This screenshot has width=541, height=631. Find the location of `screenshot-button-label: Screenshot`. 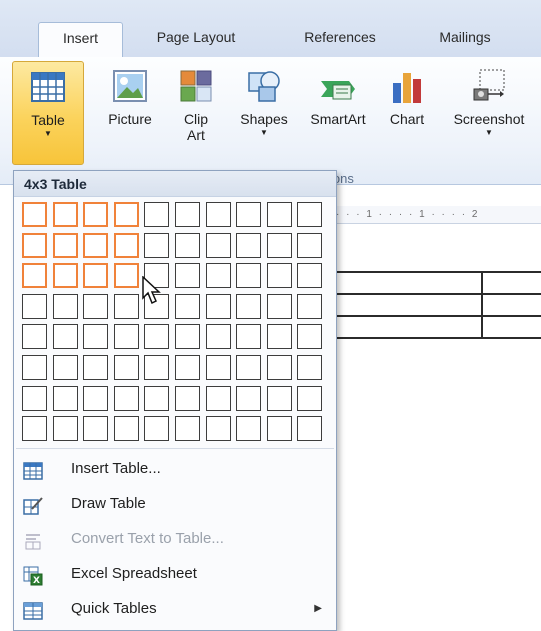

screenshot-button-label: Screenshot is located at coordinates (489, 119).